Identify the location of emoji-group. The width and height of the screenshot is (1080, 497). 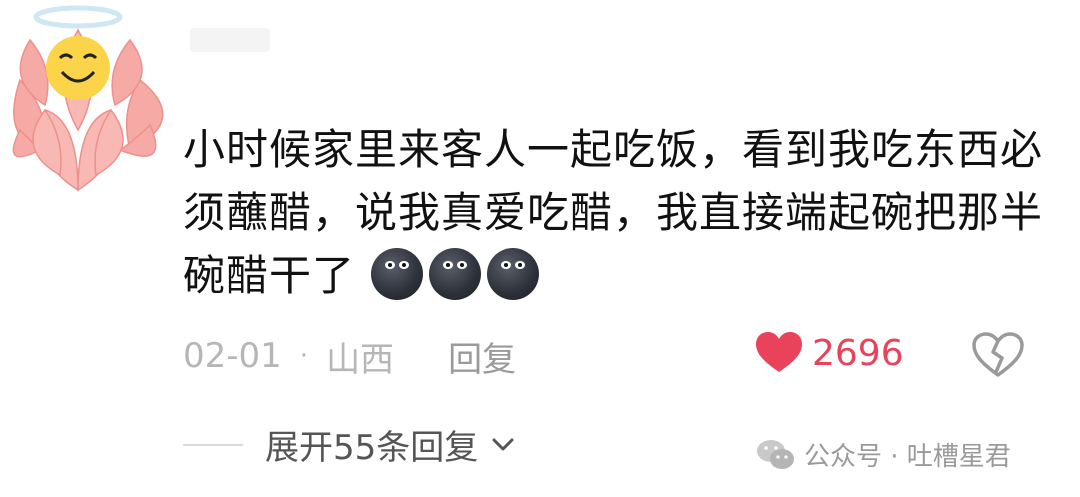
(455, 274).